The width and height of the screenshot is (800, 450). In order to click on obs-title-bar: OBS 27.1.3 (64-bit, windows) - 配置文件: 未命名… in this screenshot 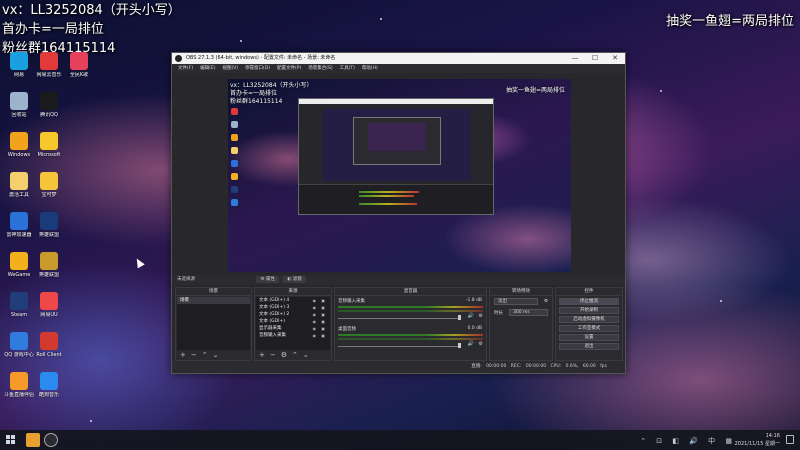, I will do `click(398, 58)`.